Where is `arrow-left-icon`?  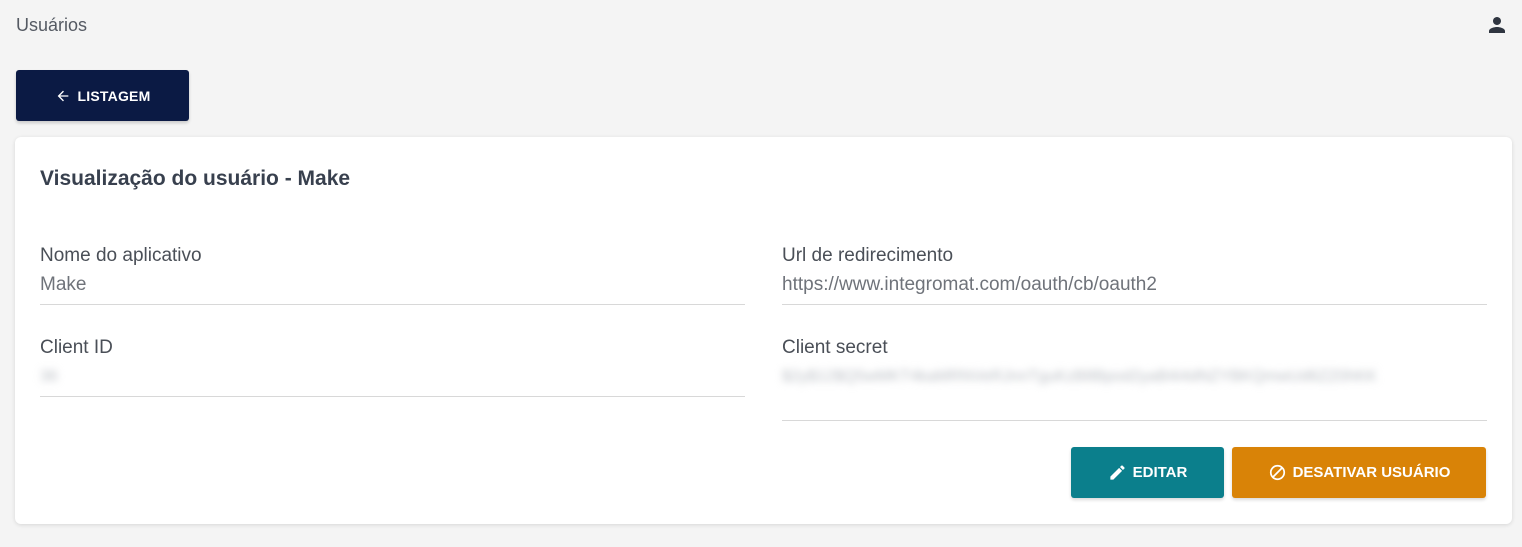 arrow-left-icon is located at coordinates (62, 95).